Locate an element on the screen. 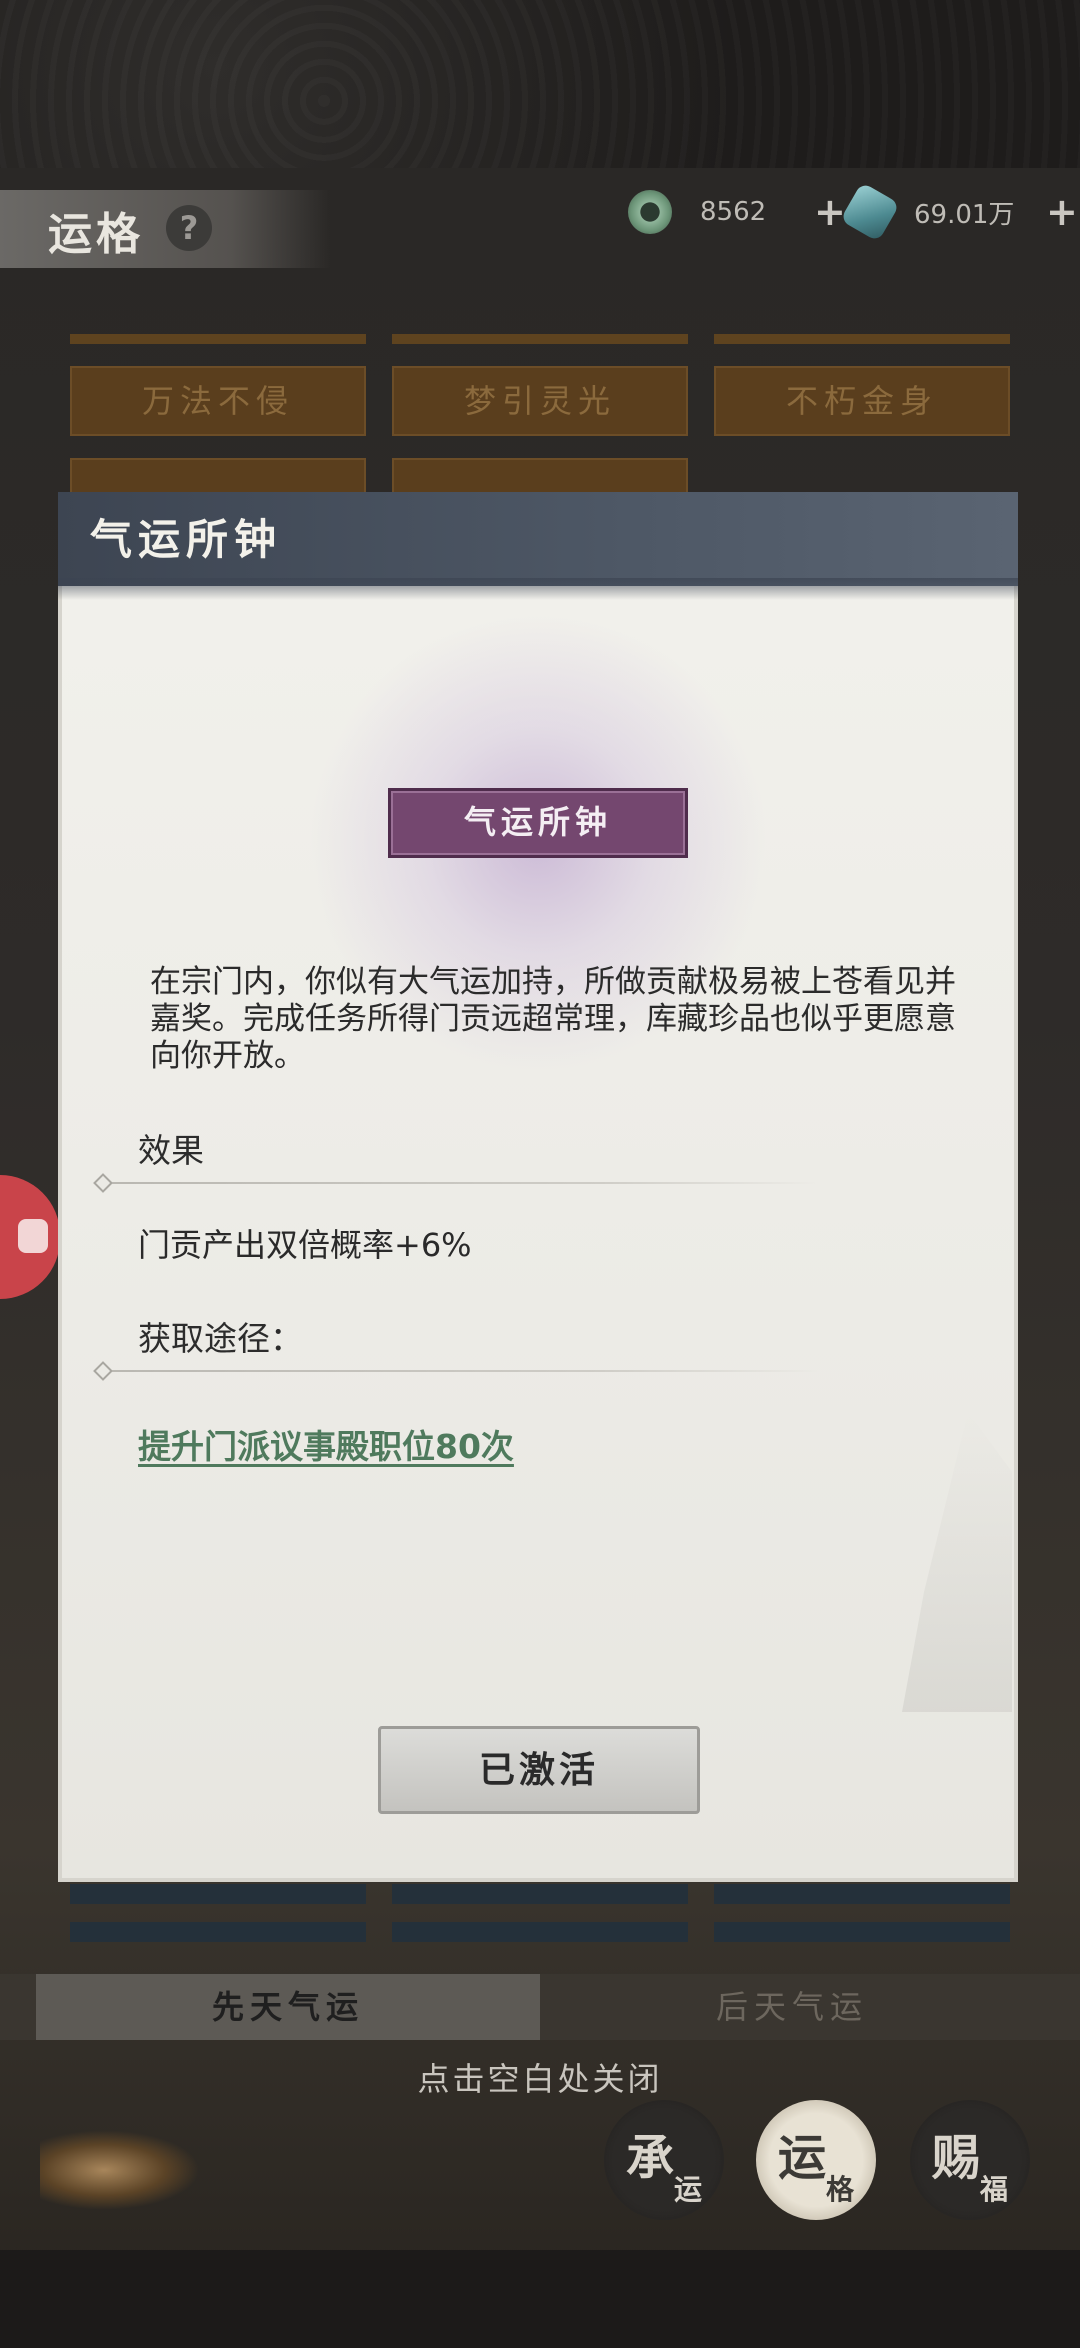 This screenshot has height=2348, width=1080. nav-label-main: 承 is located at coordinates (650, 2158).